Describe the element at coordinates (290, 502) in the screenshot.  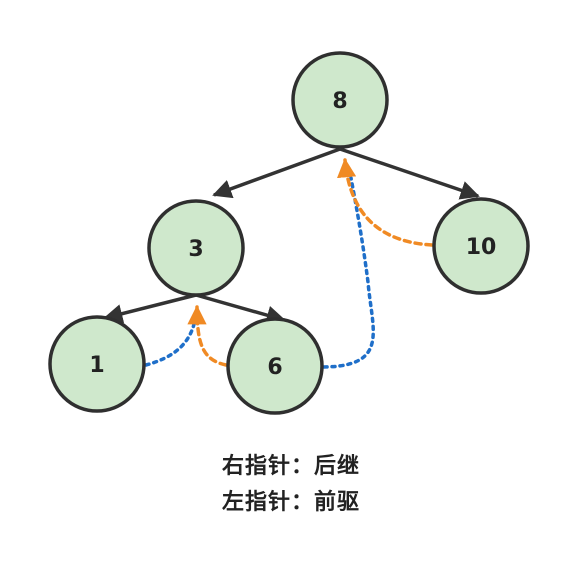
I see `legend-left-pointer: 左指针：前驱` at that location.